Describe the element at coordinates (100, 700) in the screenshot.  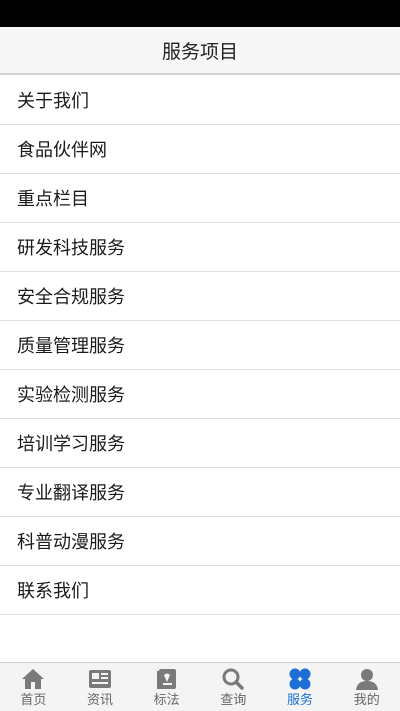
I see `tab-label: 资讯` at that location.